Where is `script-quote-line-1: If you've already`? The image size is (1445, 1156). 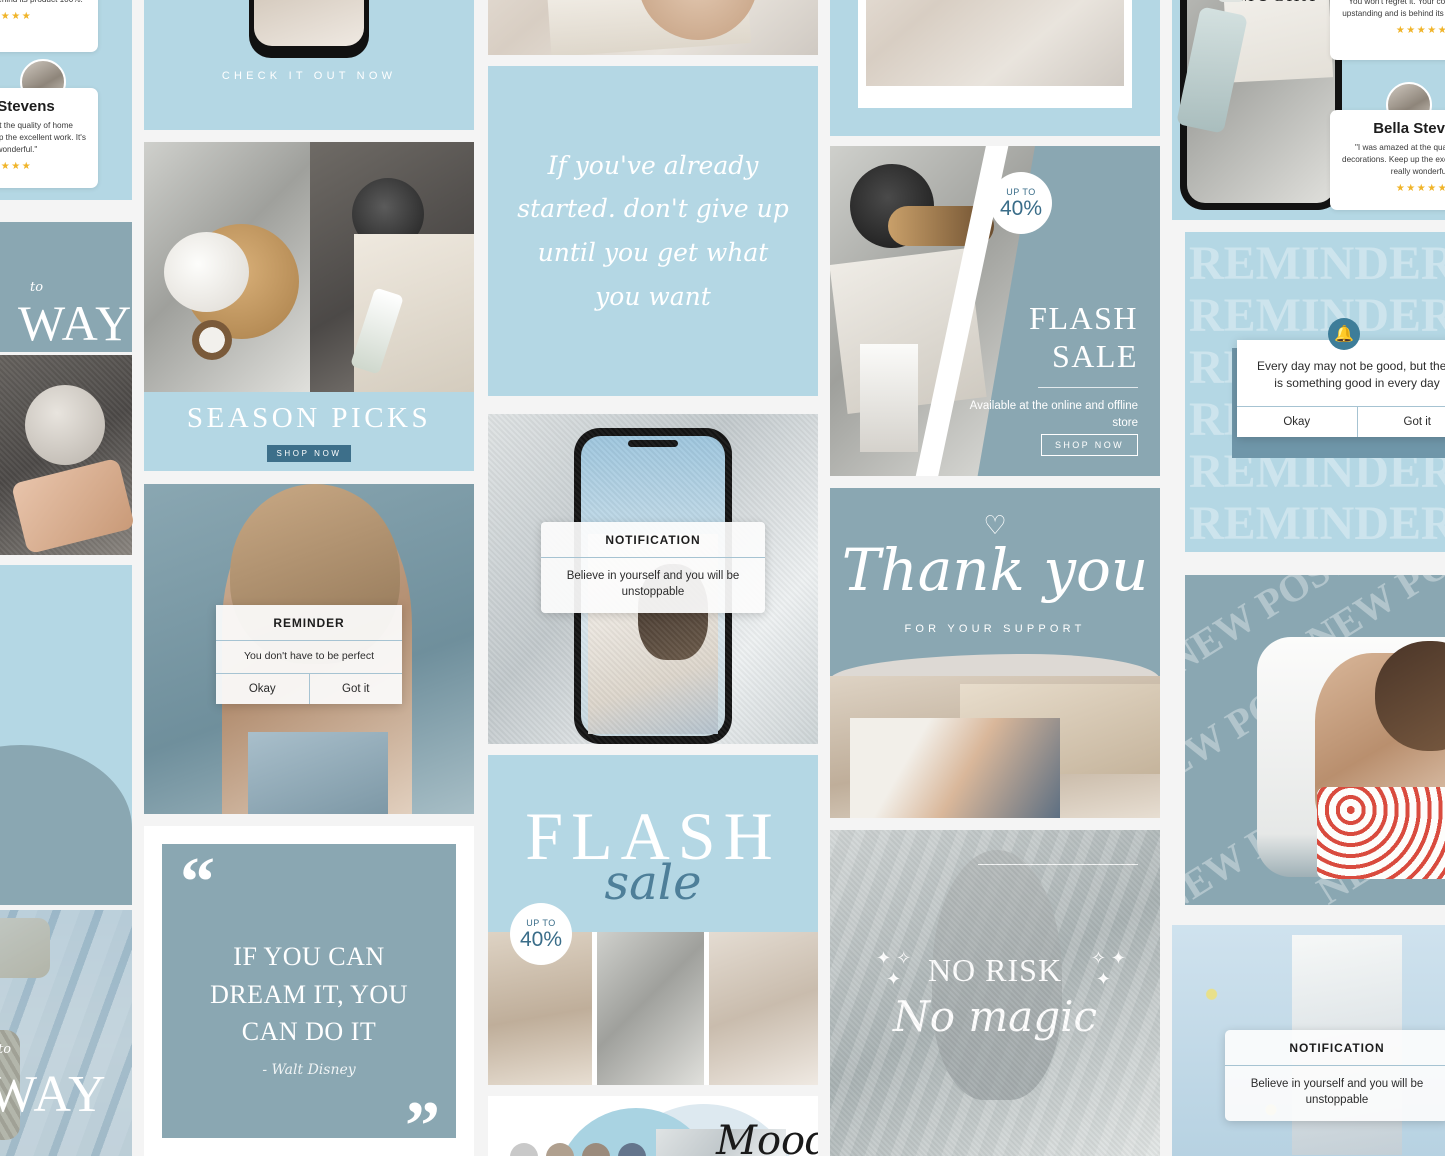 script-quote-line-1: If you've already is located at coordinates (653, 165).